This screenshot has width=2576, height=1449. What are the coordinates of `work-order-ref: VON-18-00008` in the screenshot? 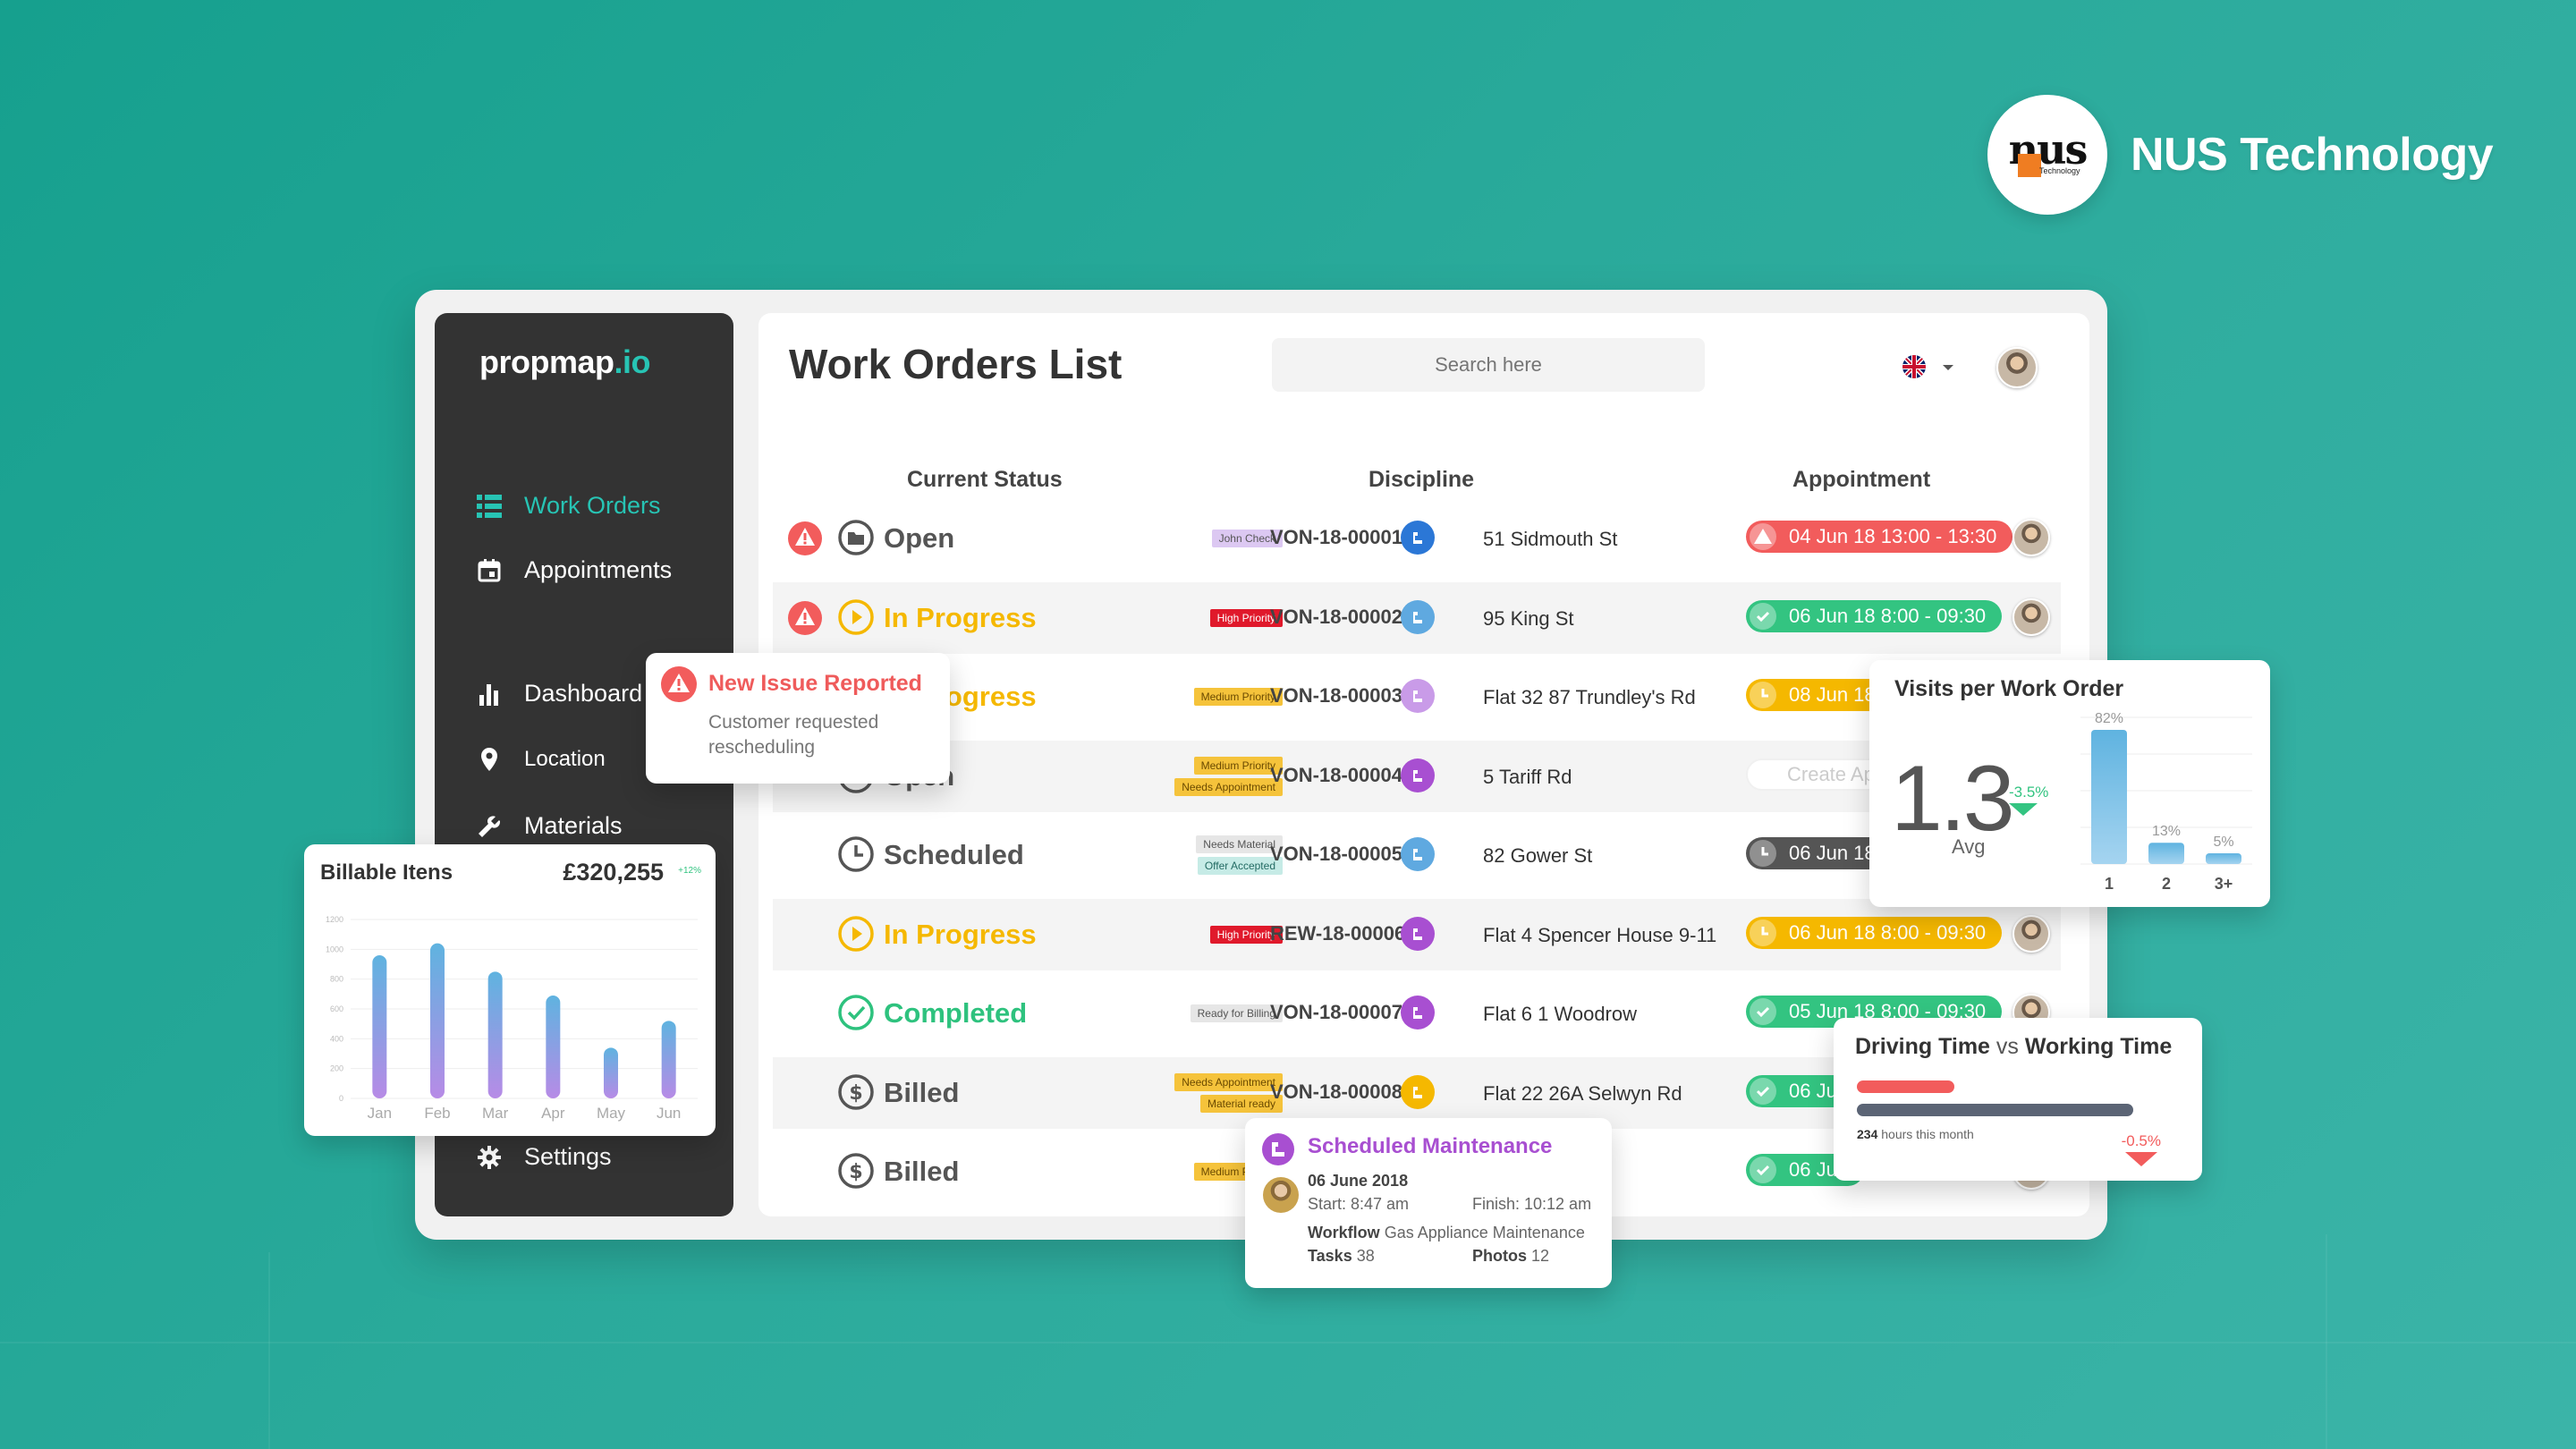 It's located at (1336, 1092).